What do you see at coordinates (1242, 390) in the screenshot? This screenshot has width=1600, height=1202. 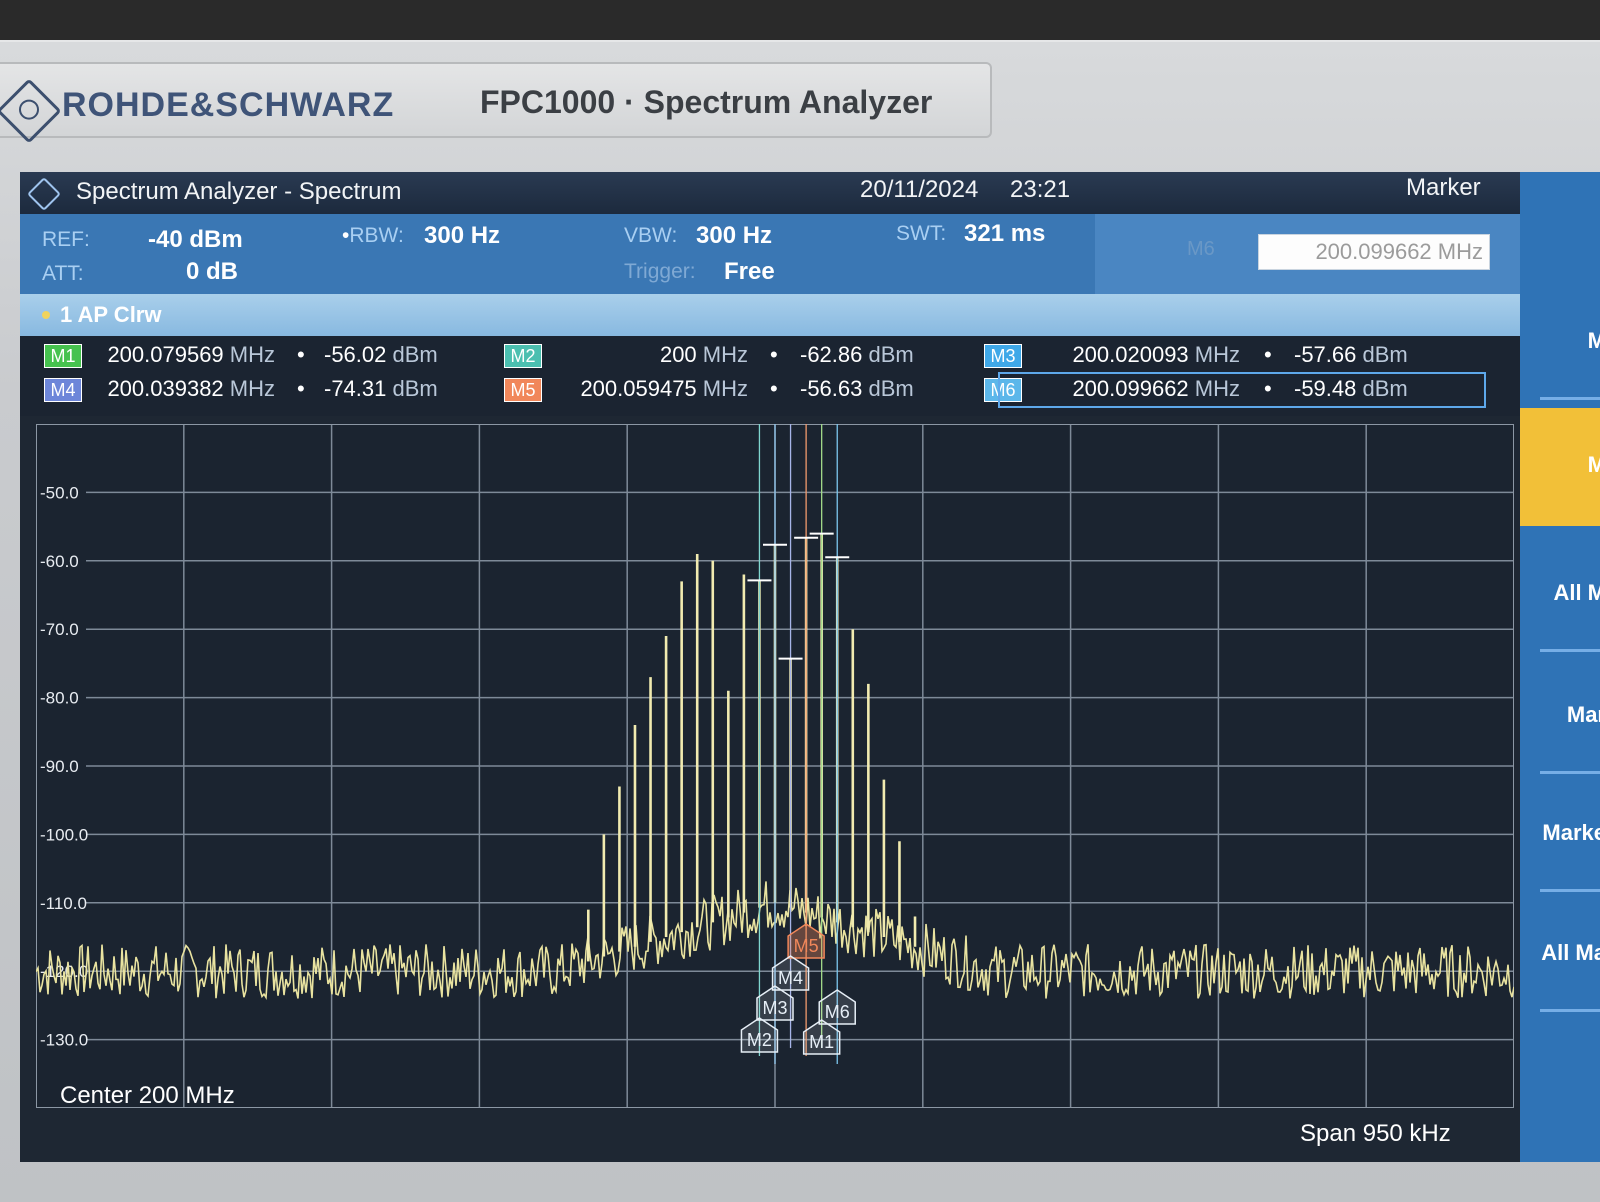 I see `selected-marker-highlight` at bounding box center [1242, 390].